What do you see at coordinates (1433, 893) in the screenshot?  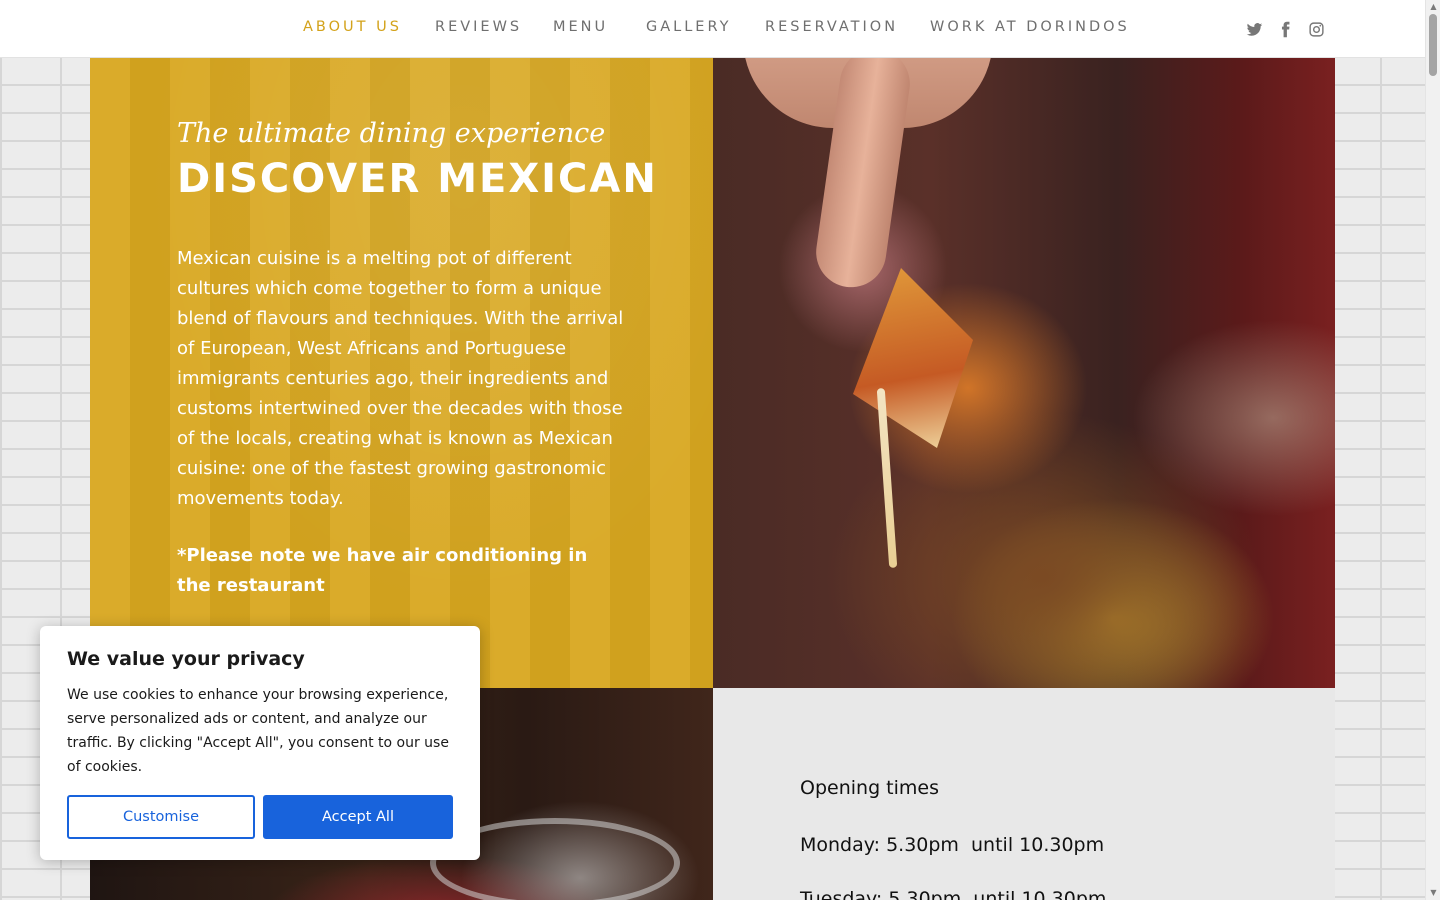 I see `scroll-down-arrow-icon: ▼` at bounding box center [1433, 893].